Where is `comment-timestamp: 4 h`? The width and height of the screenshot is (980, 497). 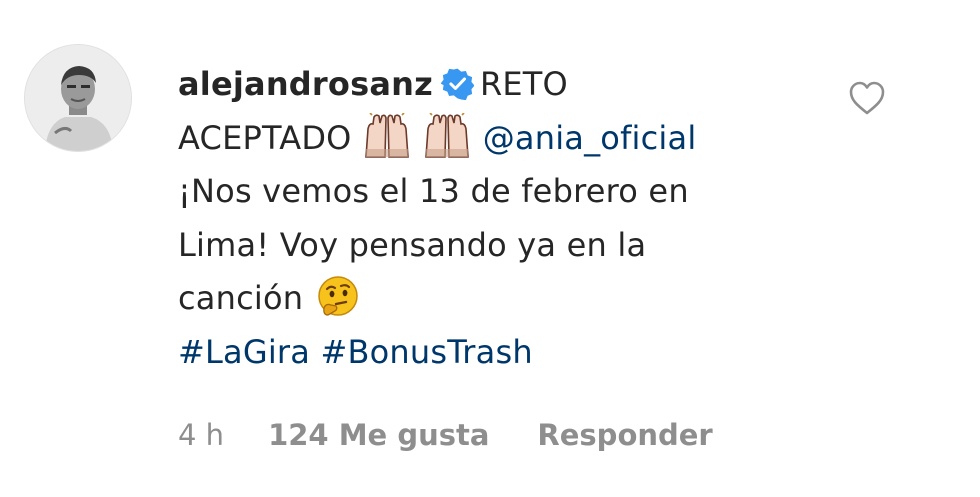
comment-timestamp: 4 h is located at coordinates (201, 435).